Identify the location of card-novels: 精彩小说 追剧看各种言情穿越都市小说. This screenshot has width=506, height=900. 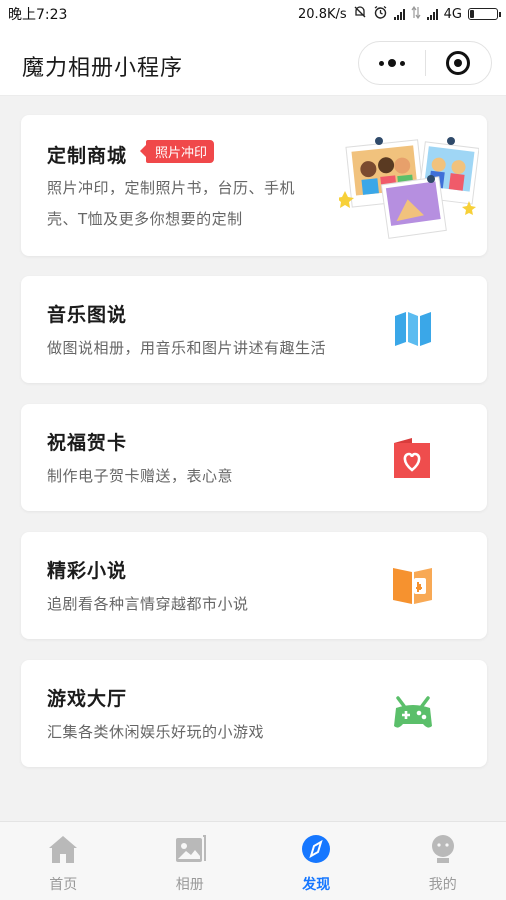
(254, 585).